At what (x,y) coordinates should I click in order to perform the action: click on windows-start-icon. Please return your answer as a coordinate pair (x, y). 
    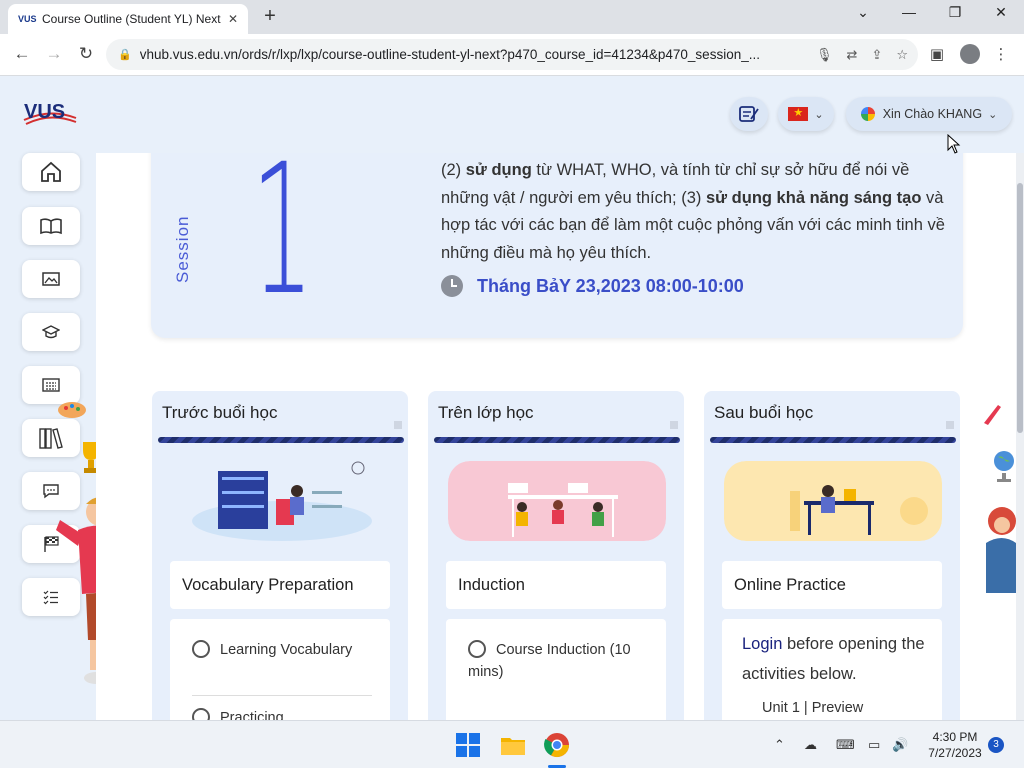
    Looking at the image, I should click on (468, 745).